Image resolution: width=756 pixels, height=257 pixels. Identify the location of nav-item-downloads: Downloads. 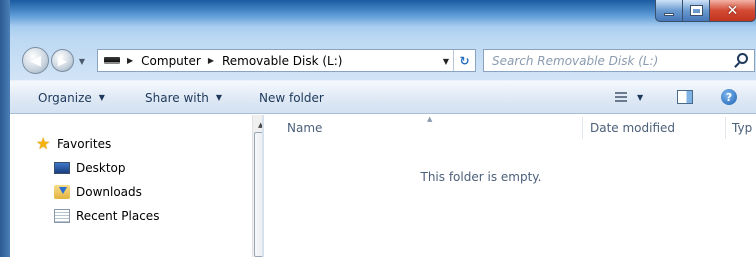
(98, 192).